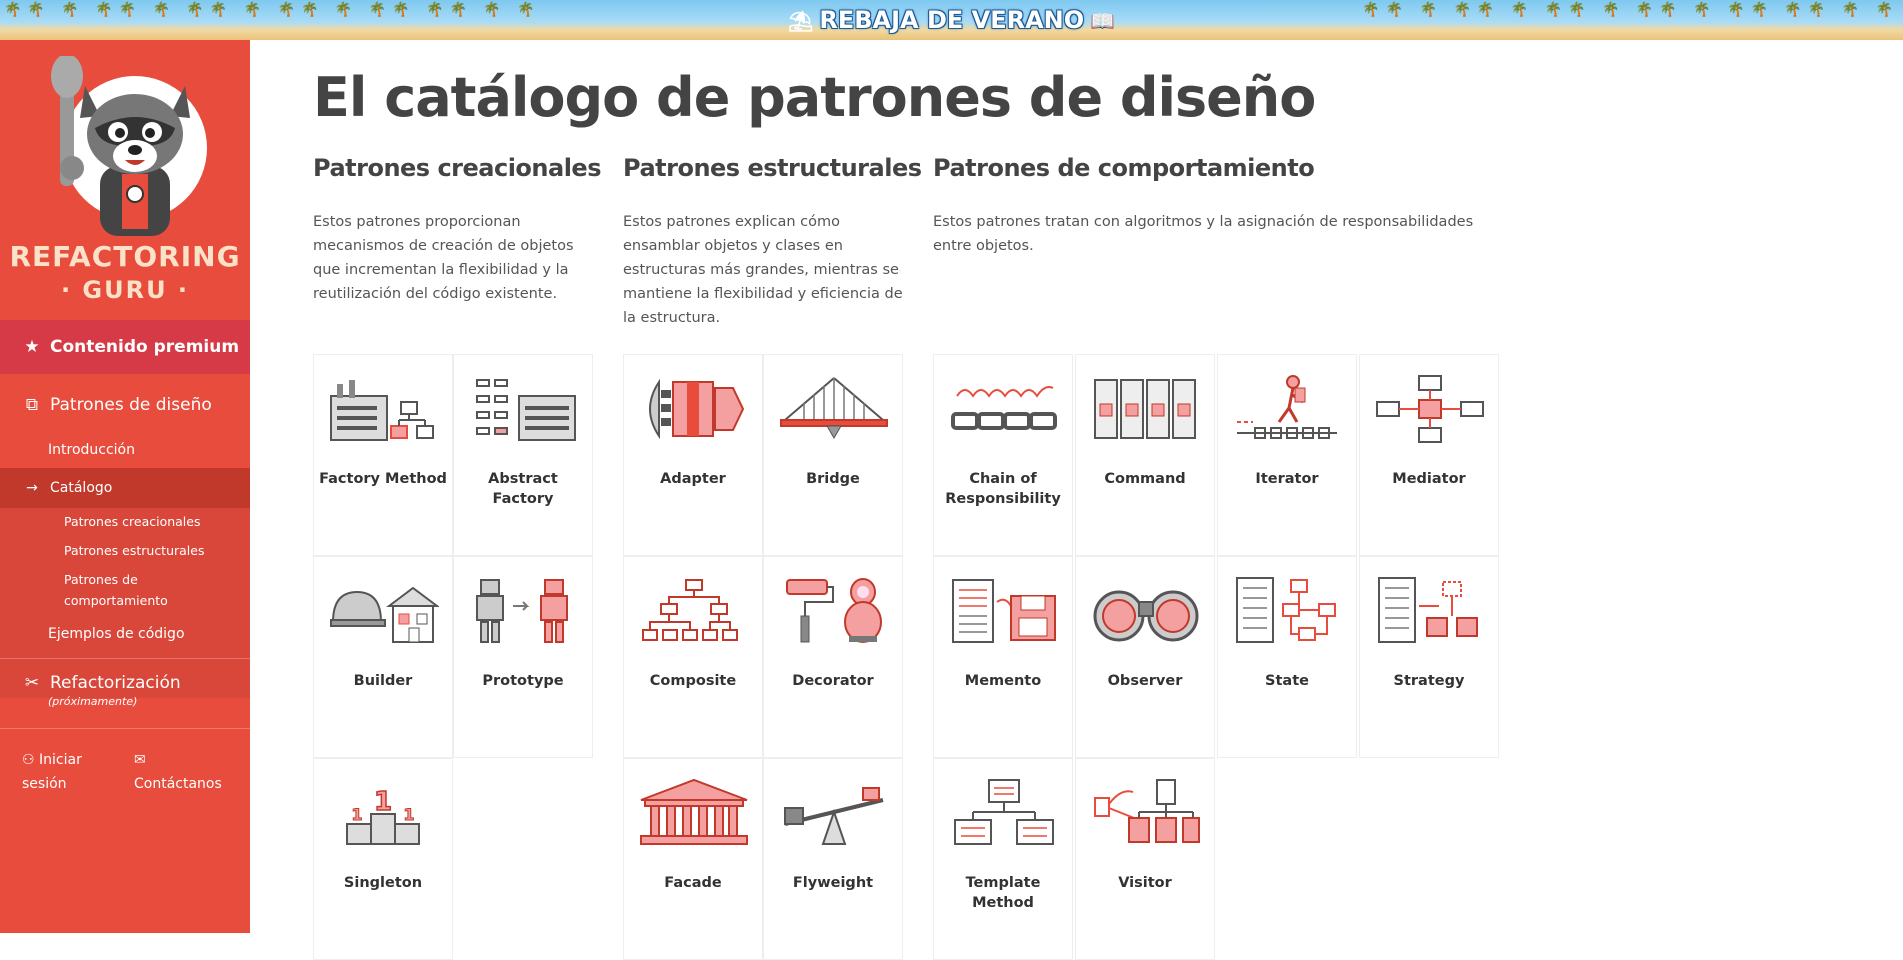 The width and height of the screenshot is (1903, 960). I want to click on adapter-icon, so click(694, 409).